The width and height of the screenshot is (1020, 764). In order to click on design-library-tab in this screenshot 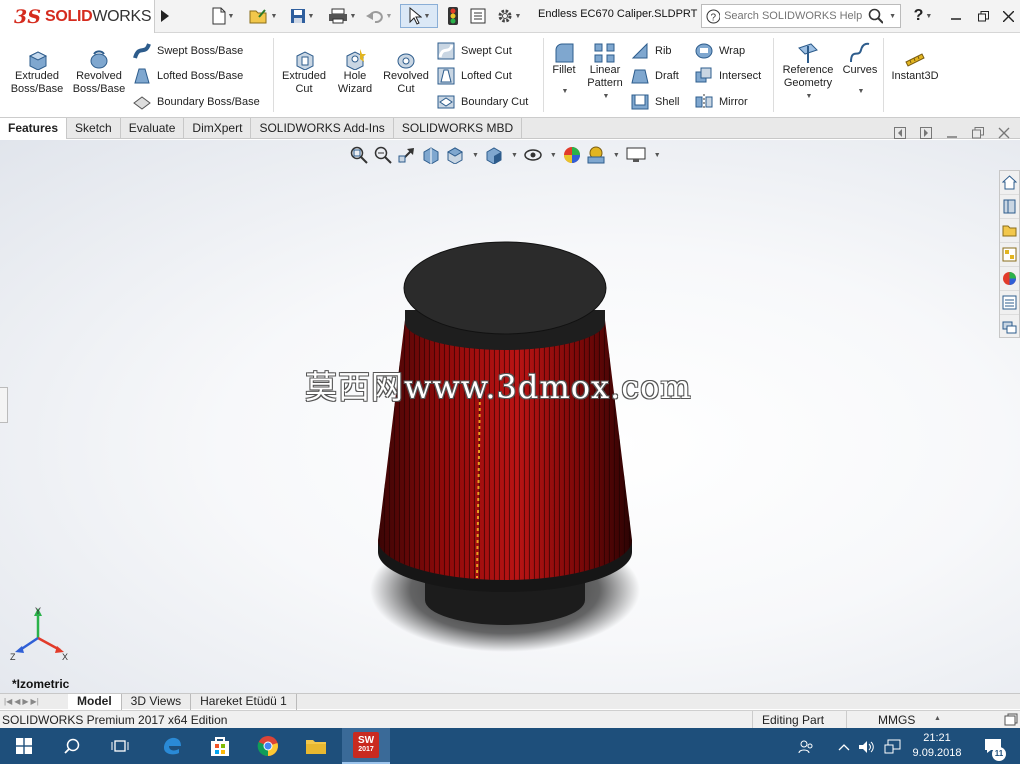, I will do `click(1009, 207)`.